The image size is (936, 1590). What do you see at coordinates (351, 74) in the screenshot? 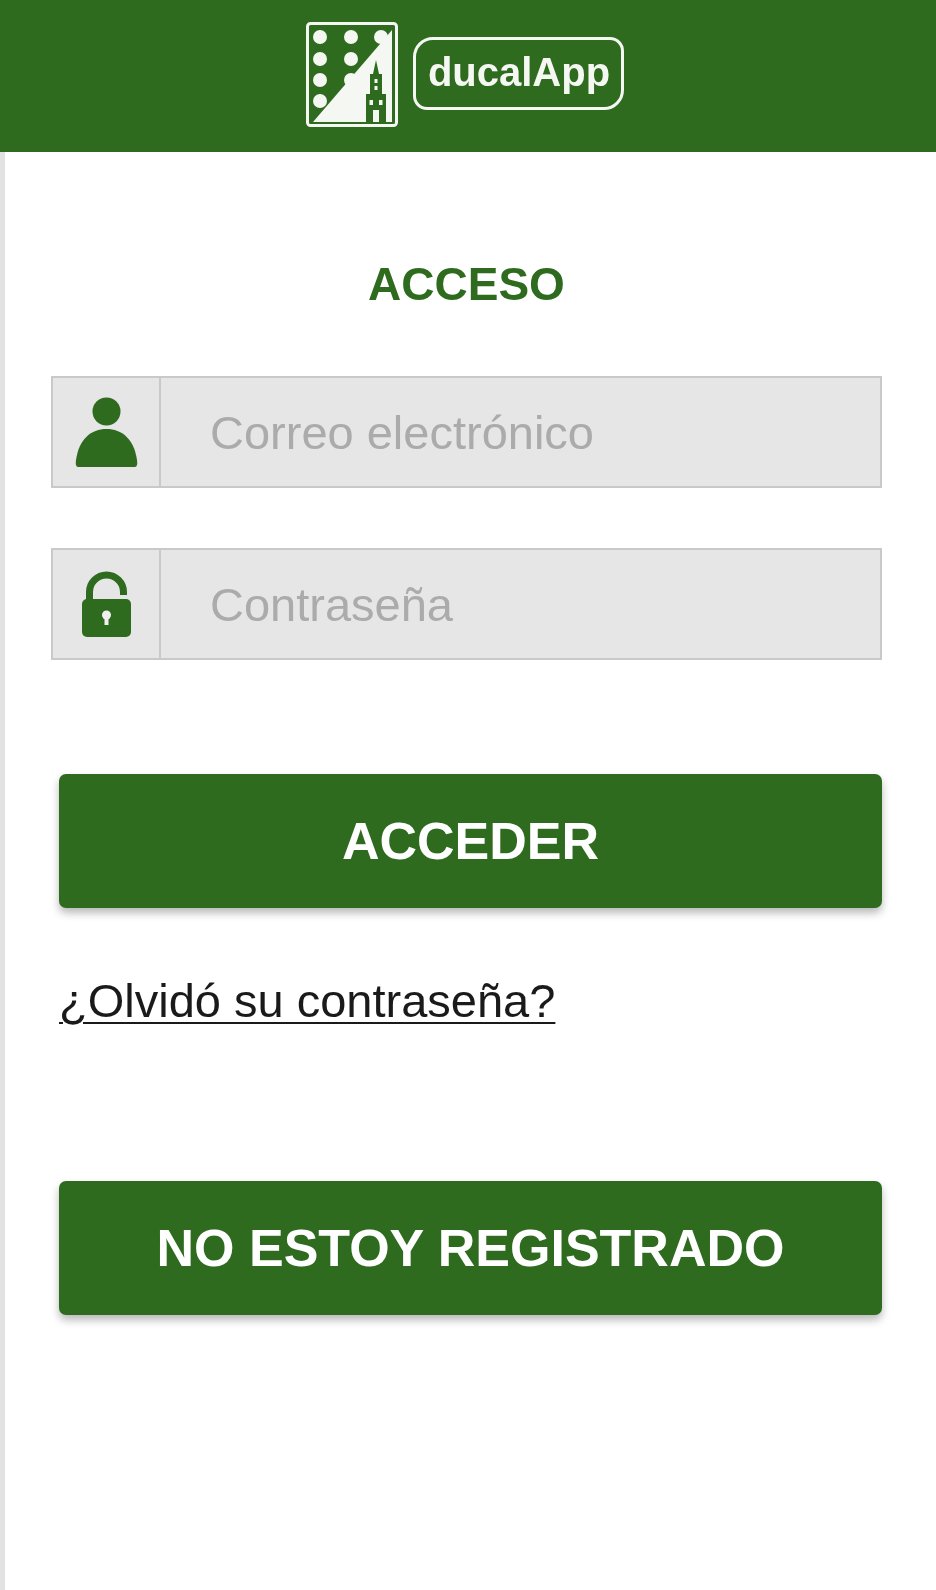
I see `logo-icon` at bounding box center [351, 74].